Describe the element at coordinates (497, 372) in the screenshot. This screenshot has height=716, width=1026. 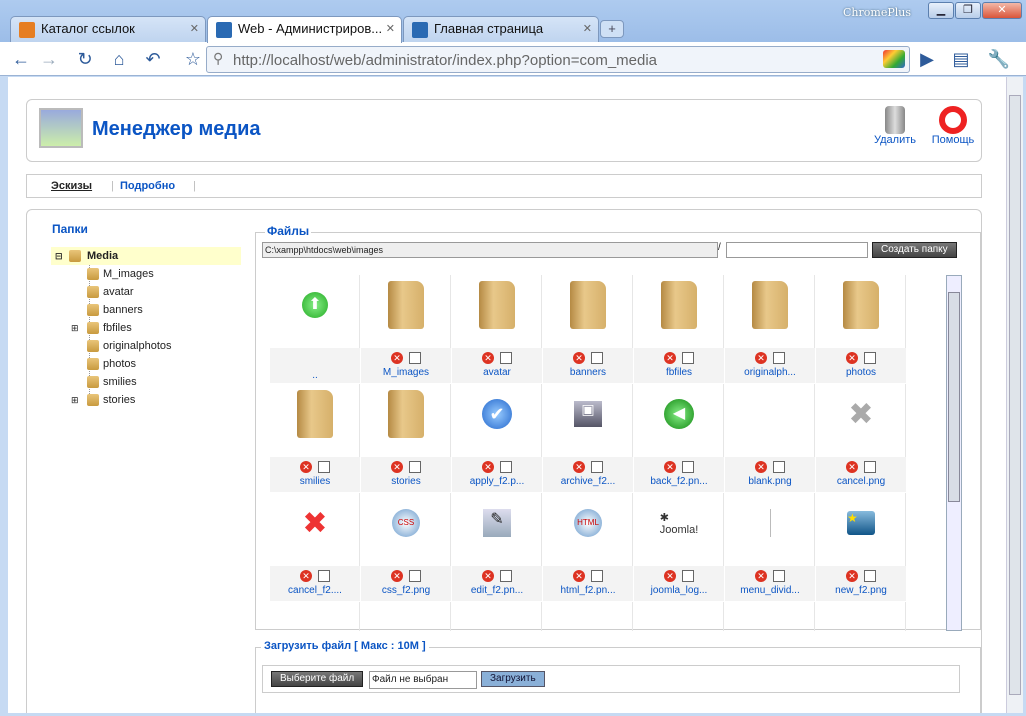
I see `file-name: avatar` at that location.